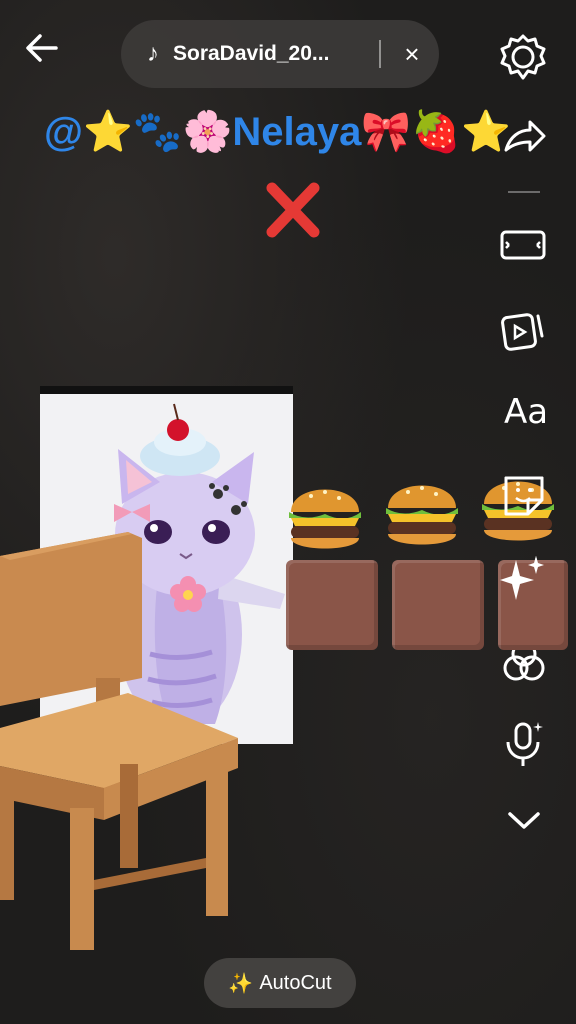 Image resolution: width=576 pixels, height=1024 pixels. What do you see at coordinates (241, 983) in the screenshot?
I see `sparkle-icon: ✨` at bounding box center [241, 983].